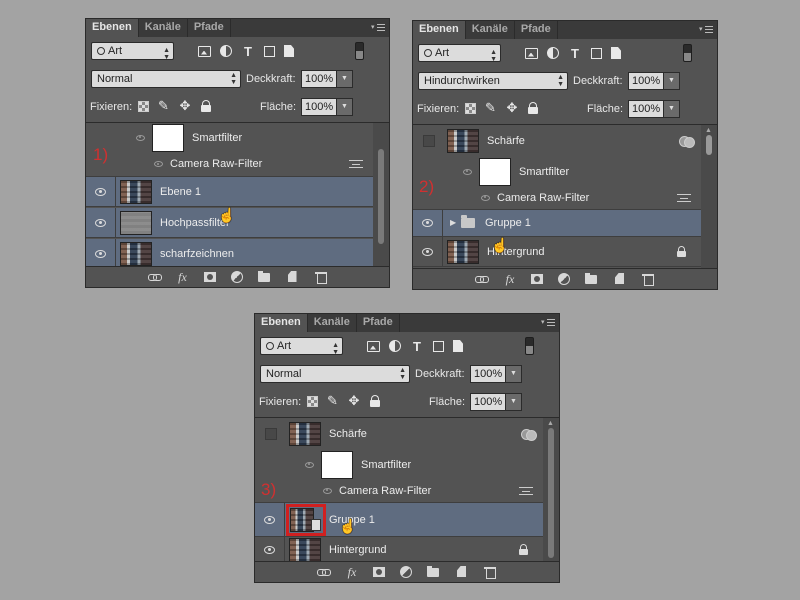  Describe the element at coordinates (399, 520) in the screenshot. I see `layer-row-gruppe-1: Gruppe 1` at that location.